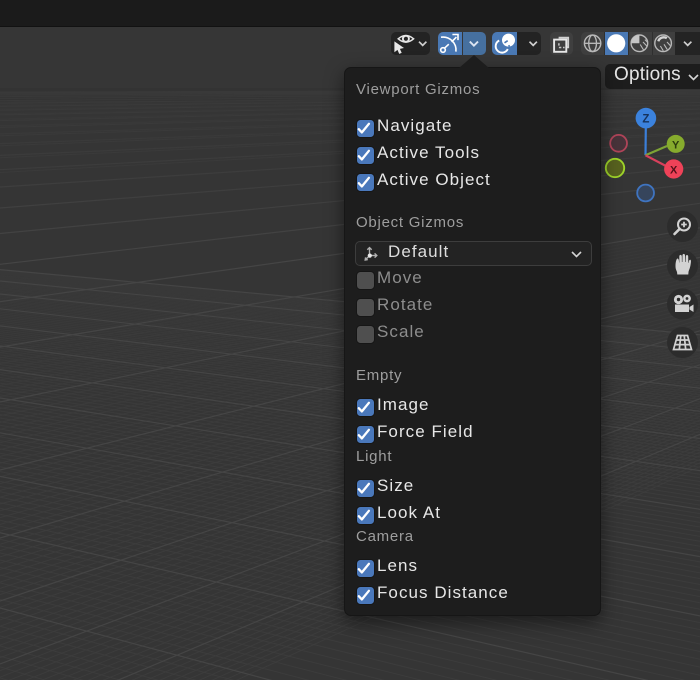 The image size is (700, 680). I want to click on svg-text: Y, so click(676, 145).